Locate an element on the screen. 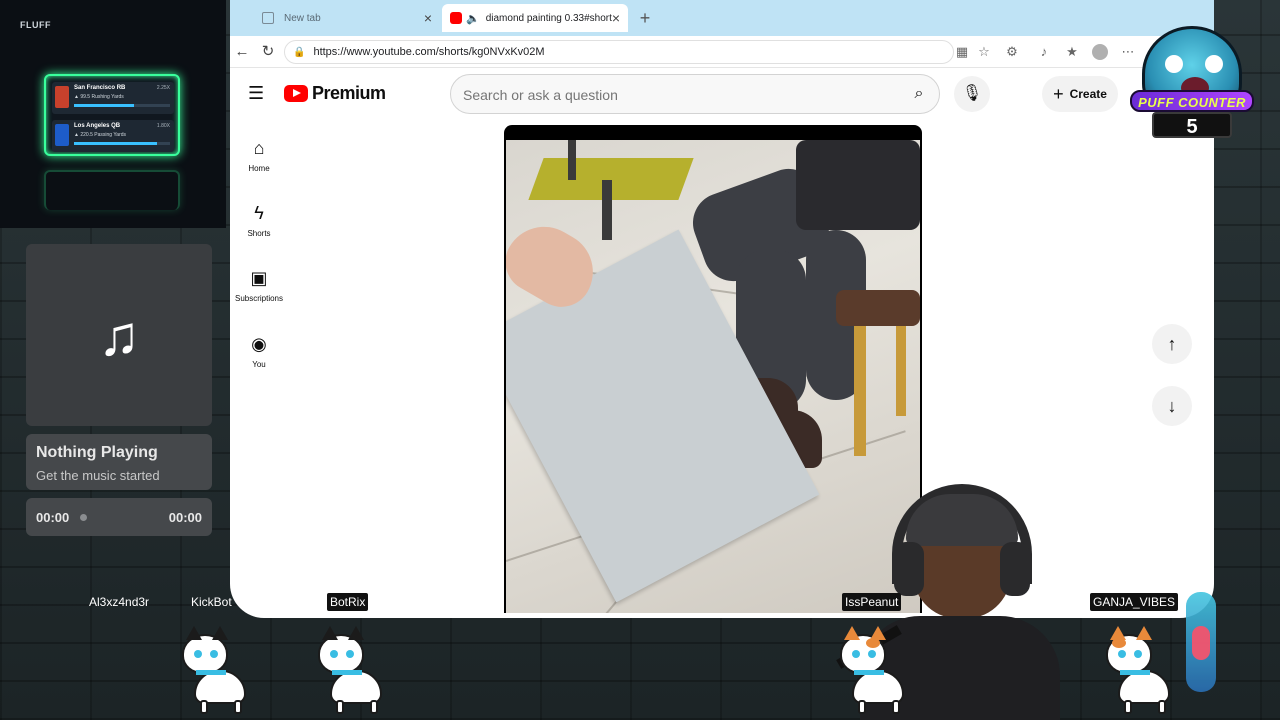 The image size is (1280, 720). home-icon: ⌂ is located at coordinates (259, 148).